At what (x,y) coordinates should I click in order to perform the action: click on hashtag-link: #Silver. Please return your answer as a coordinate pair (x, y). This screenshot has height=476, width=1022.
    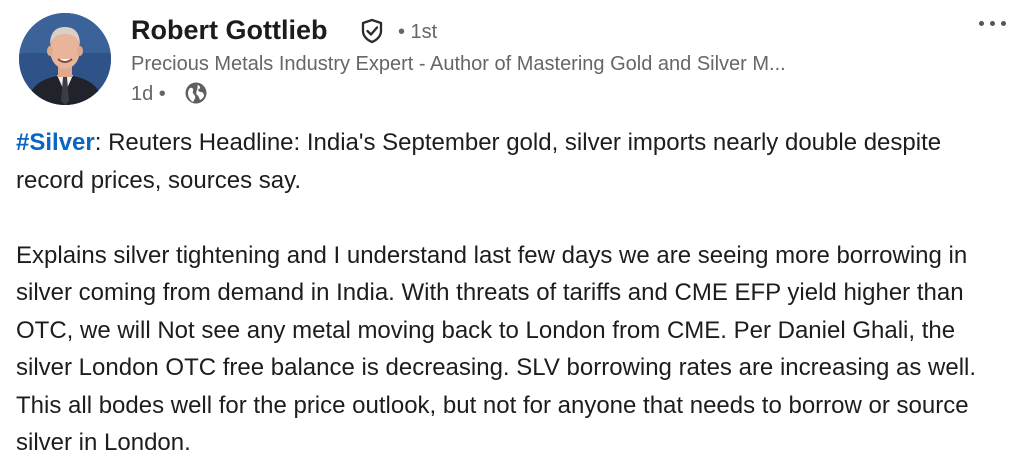
    Looking at the image, I should click on (55, 142).